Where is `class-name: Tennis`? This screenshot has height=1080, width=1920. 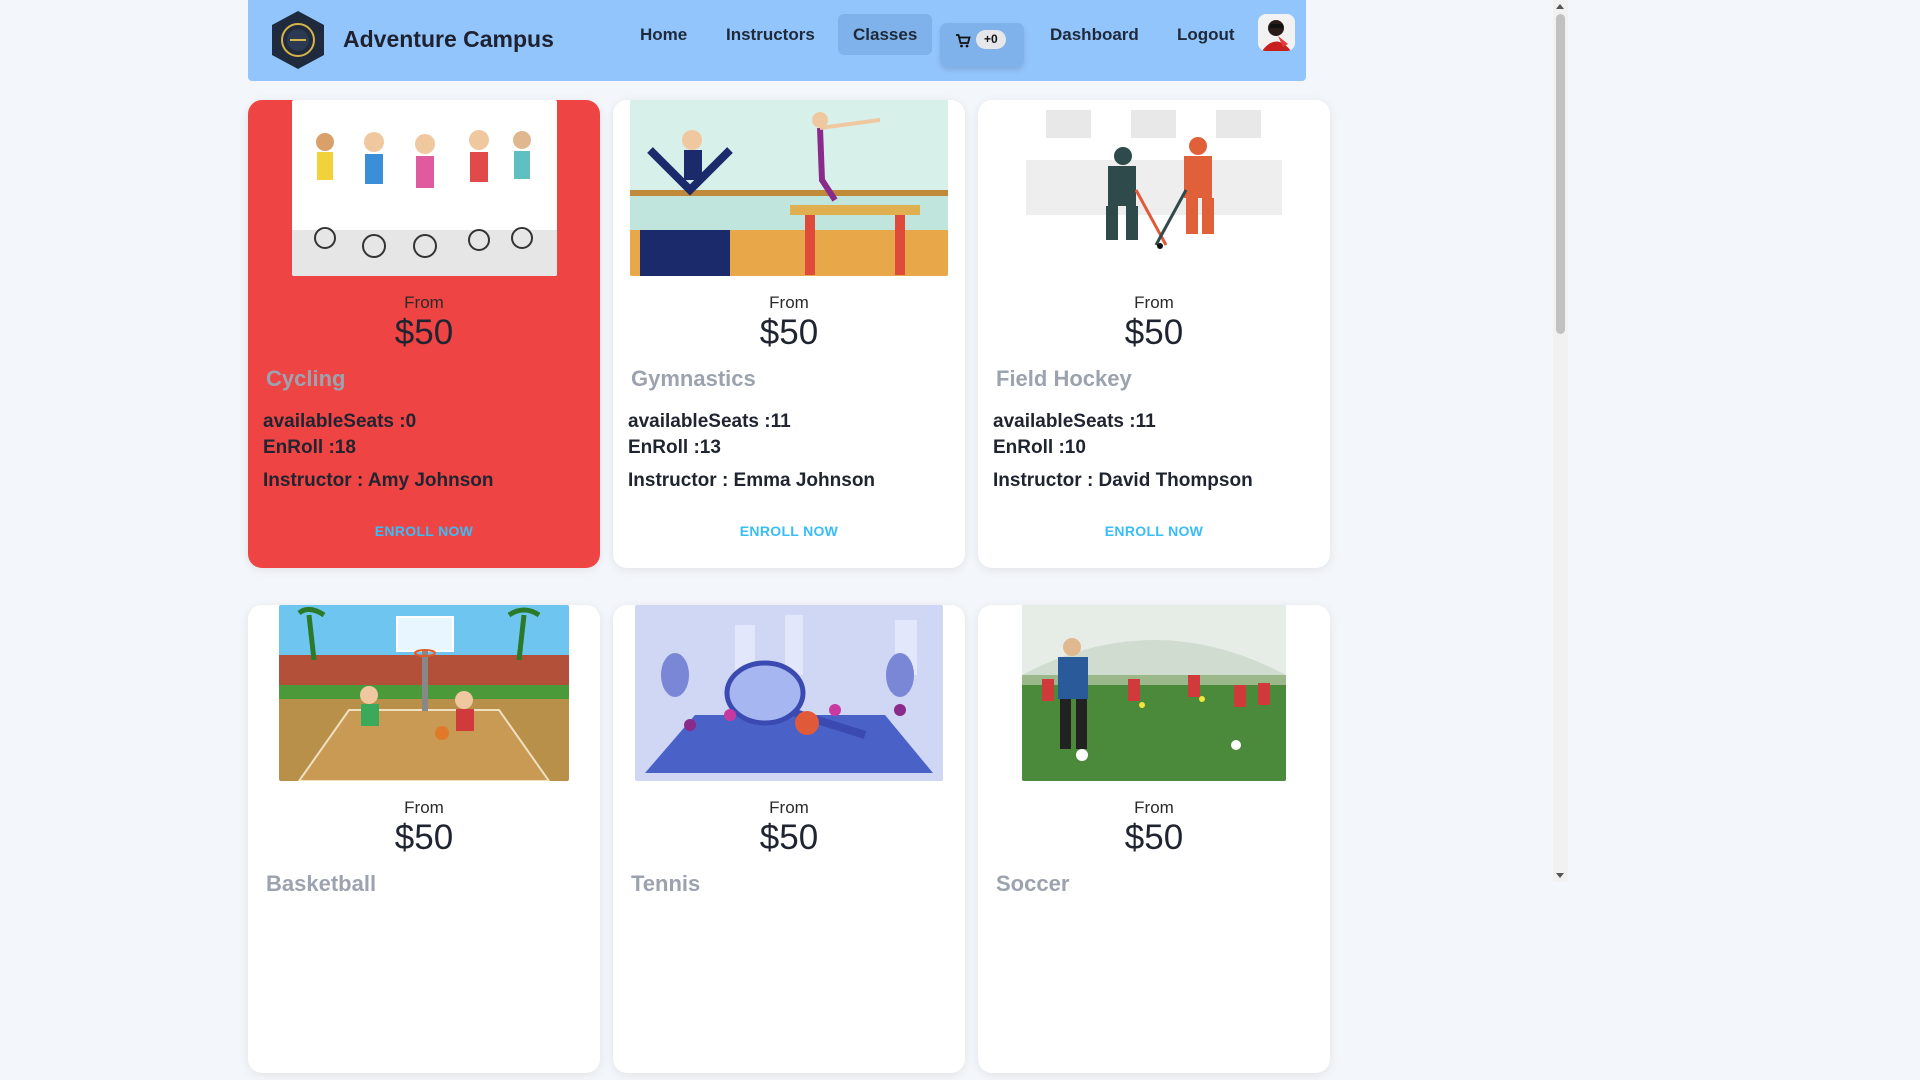 class-name: Tennis is located at coordinates (666, 883).